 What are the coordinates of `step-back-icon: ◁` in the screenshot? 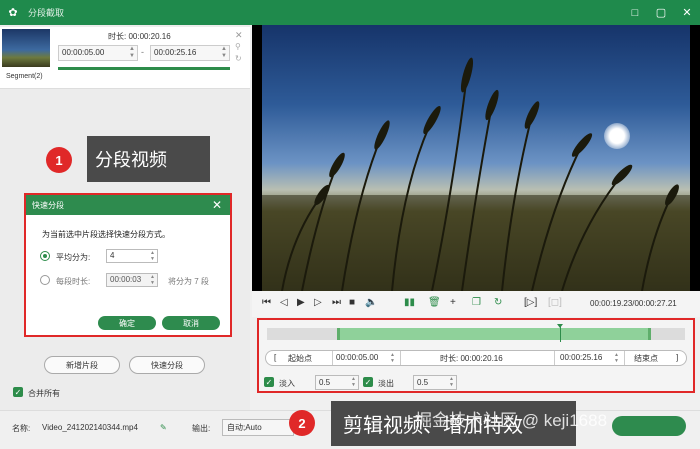 It's located at (284, 302).